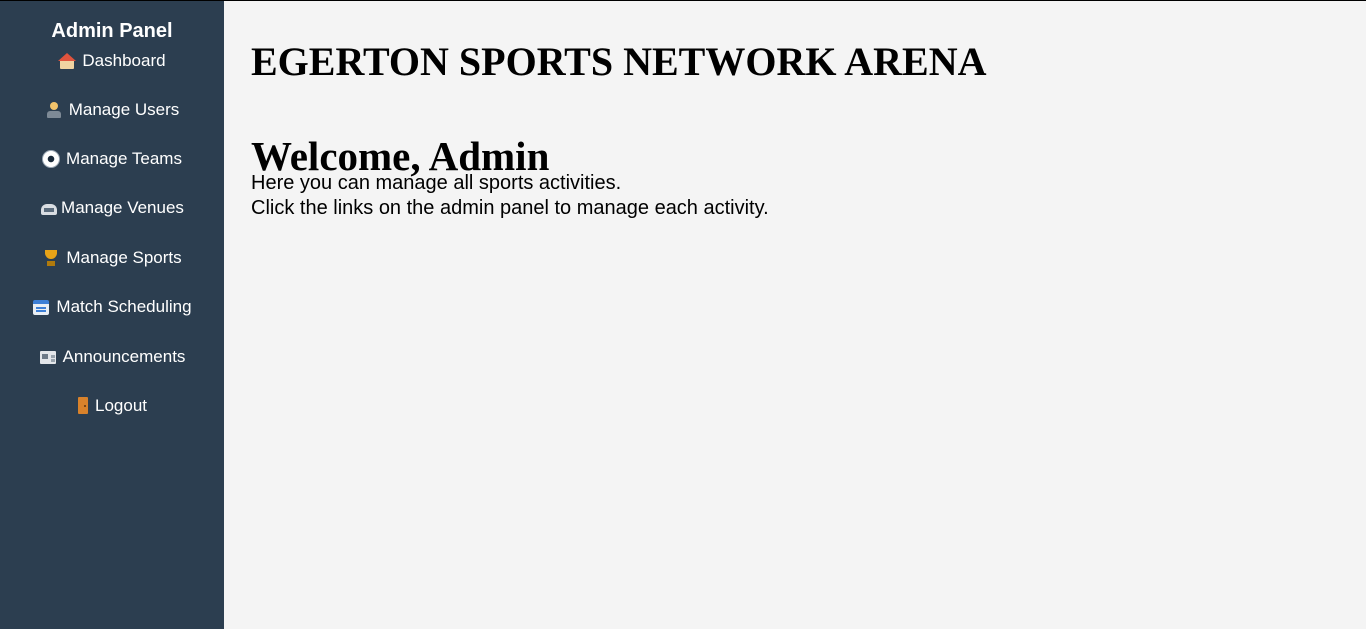 This screenshot has height=629, width=1366. What do you see at coordinates (49, 208) in the screenshot?
I see `stadium-icon` at bounding box center [49, 208].